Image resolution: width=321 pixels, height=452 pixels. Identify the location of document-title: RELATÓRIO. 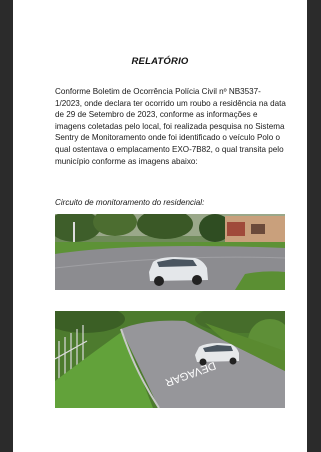
(160, 61).